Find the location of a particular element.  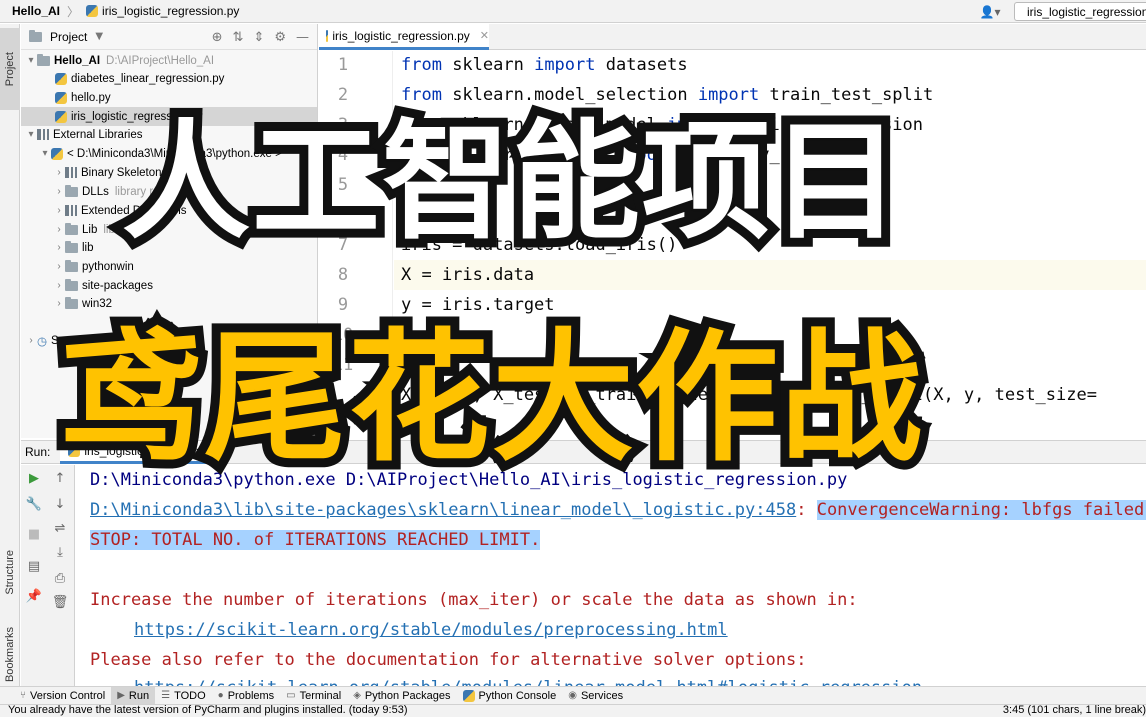

nav-right-tools: 👤▾ iris_logistic_regression.py is located at coordinates (1060, 11).